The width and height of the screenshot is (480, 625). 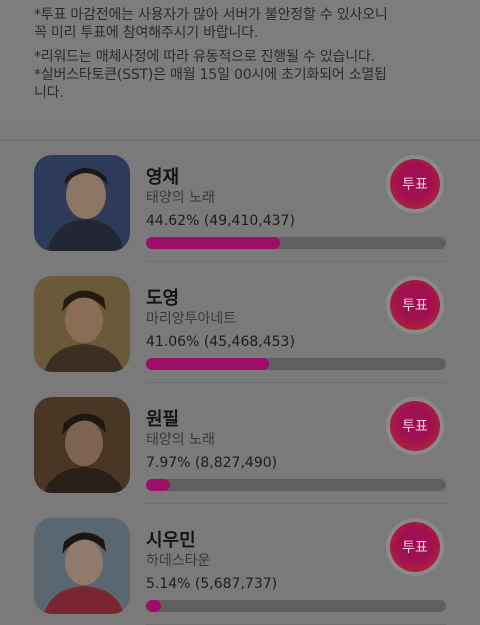 What do you see at coordinates (204, 57) in the screenshot?
I see `notice-line: *리워드는 매체사정에 따라 유동적으로 진행될 수 있습니다.` at bounding box center [204, 57].